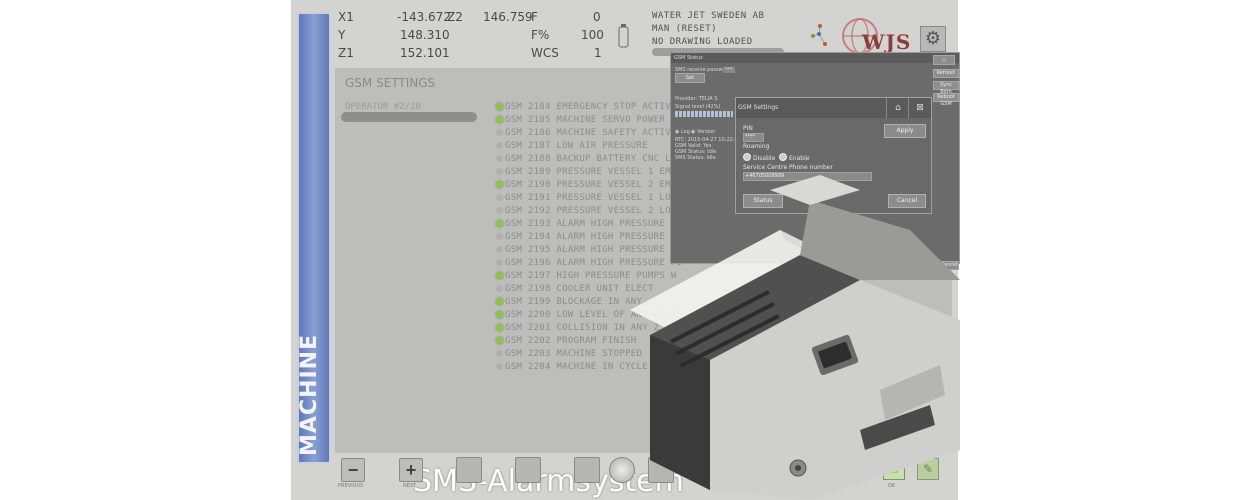  What do you see at coordinates (528, 367) in the screenshot?
I see `alarm-code: GSM 2204` at bounding box center [528, 367].